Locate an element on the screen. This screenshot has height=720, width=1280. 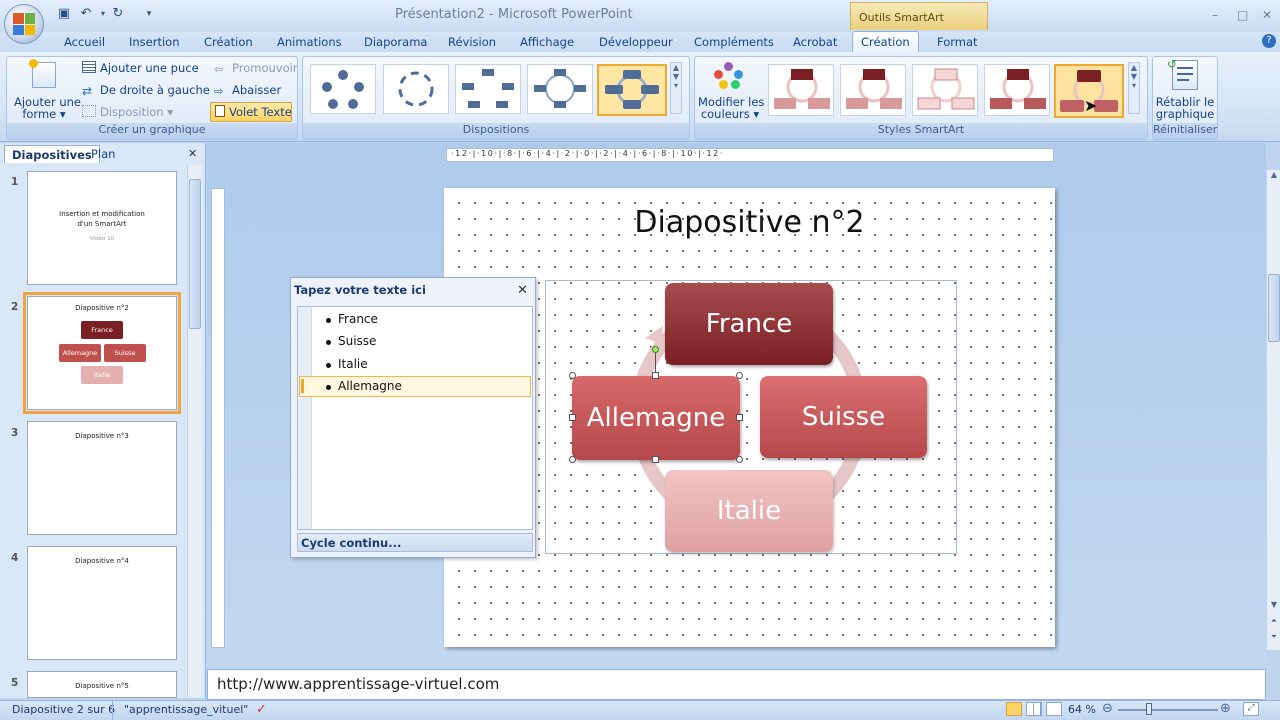
text-pane-item: Allemagne is located at coordinates (364, 386).